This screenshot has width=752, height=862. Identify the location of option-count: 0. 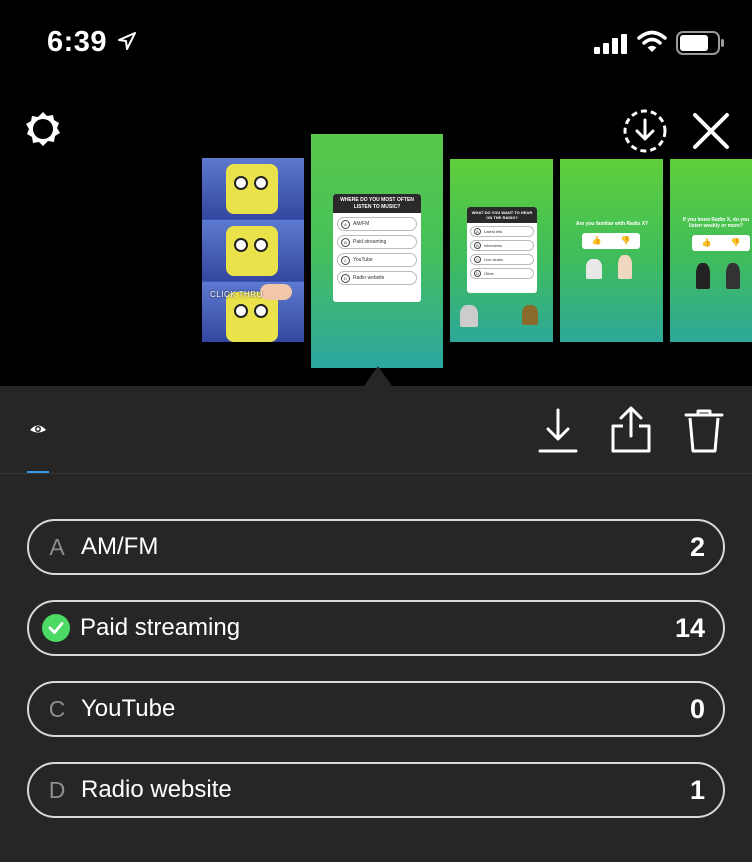
(697, 708).